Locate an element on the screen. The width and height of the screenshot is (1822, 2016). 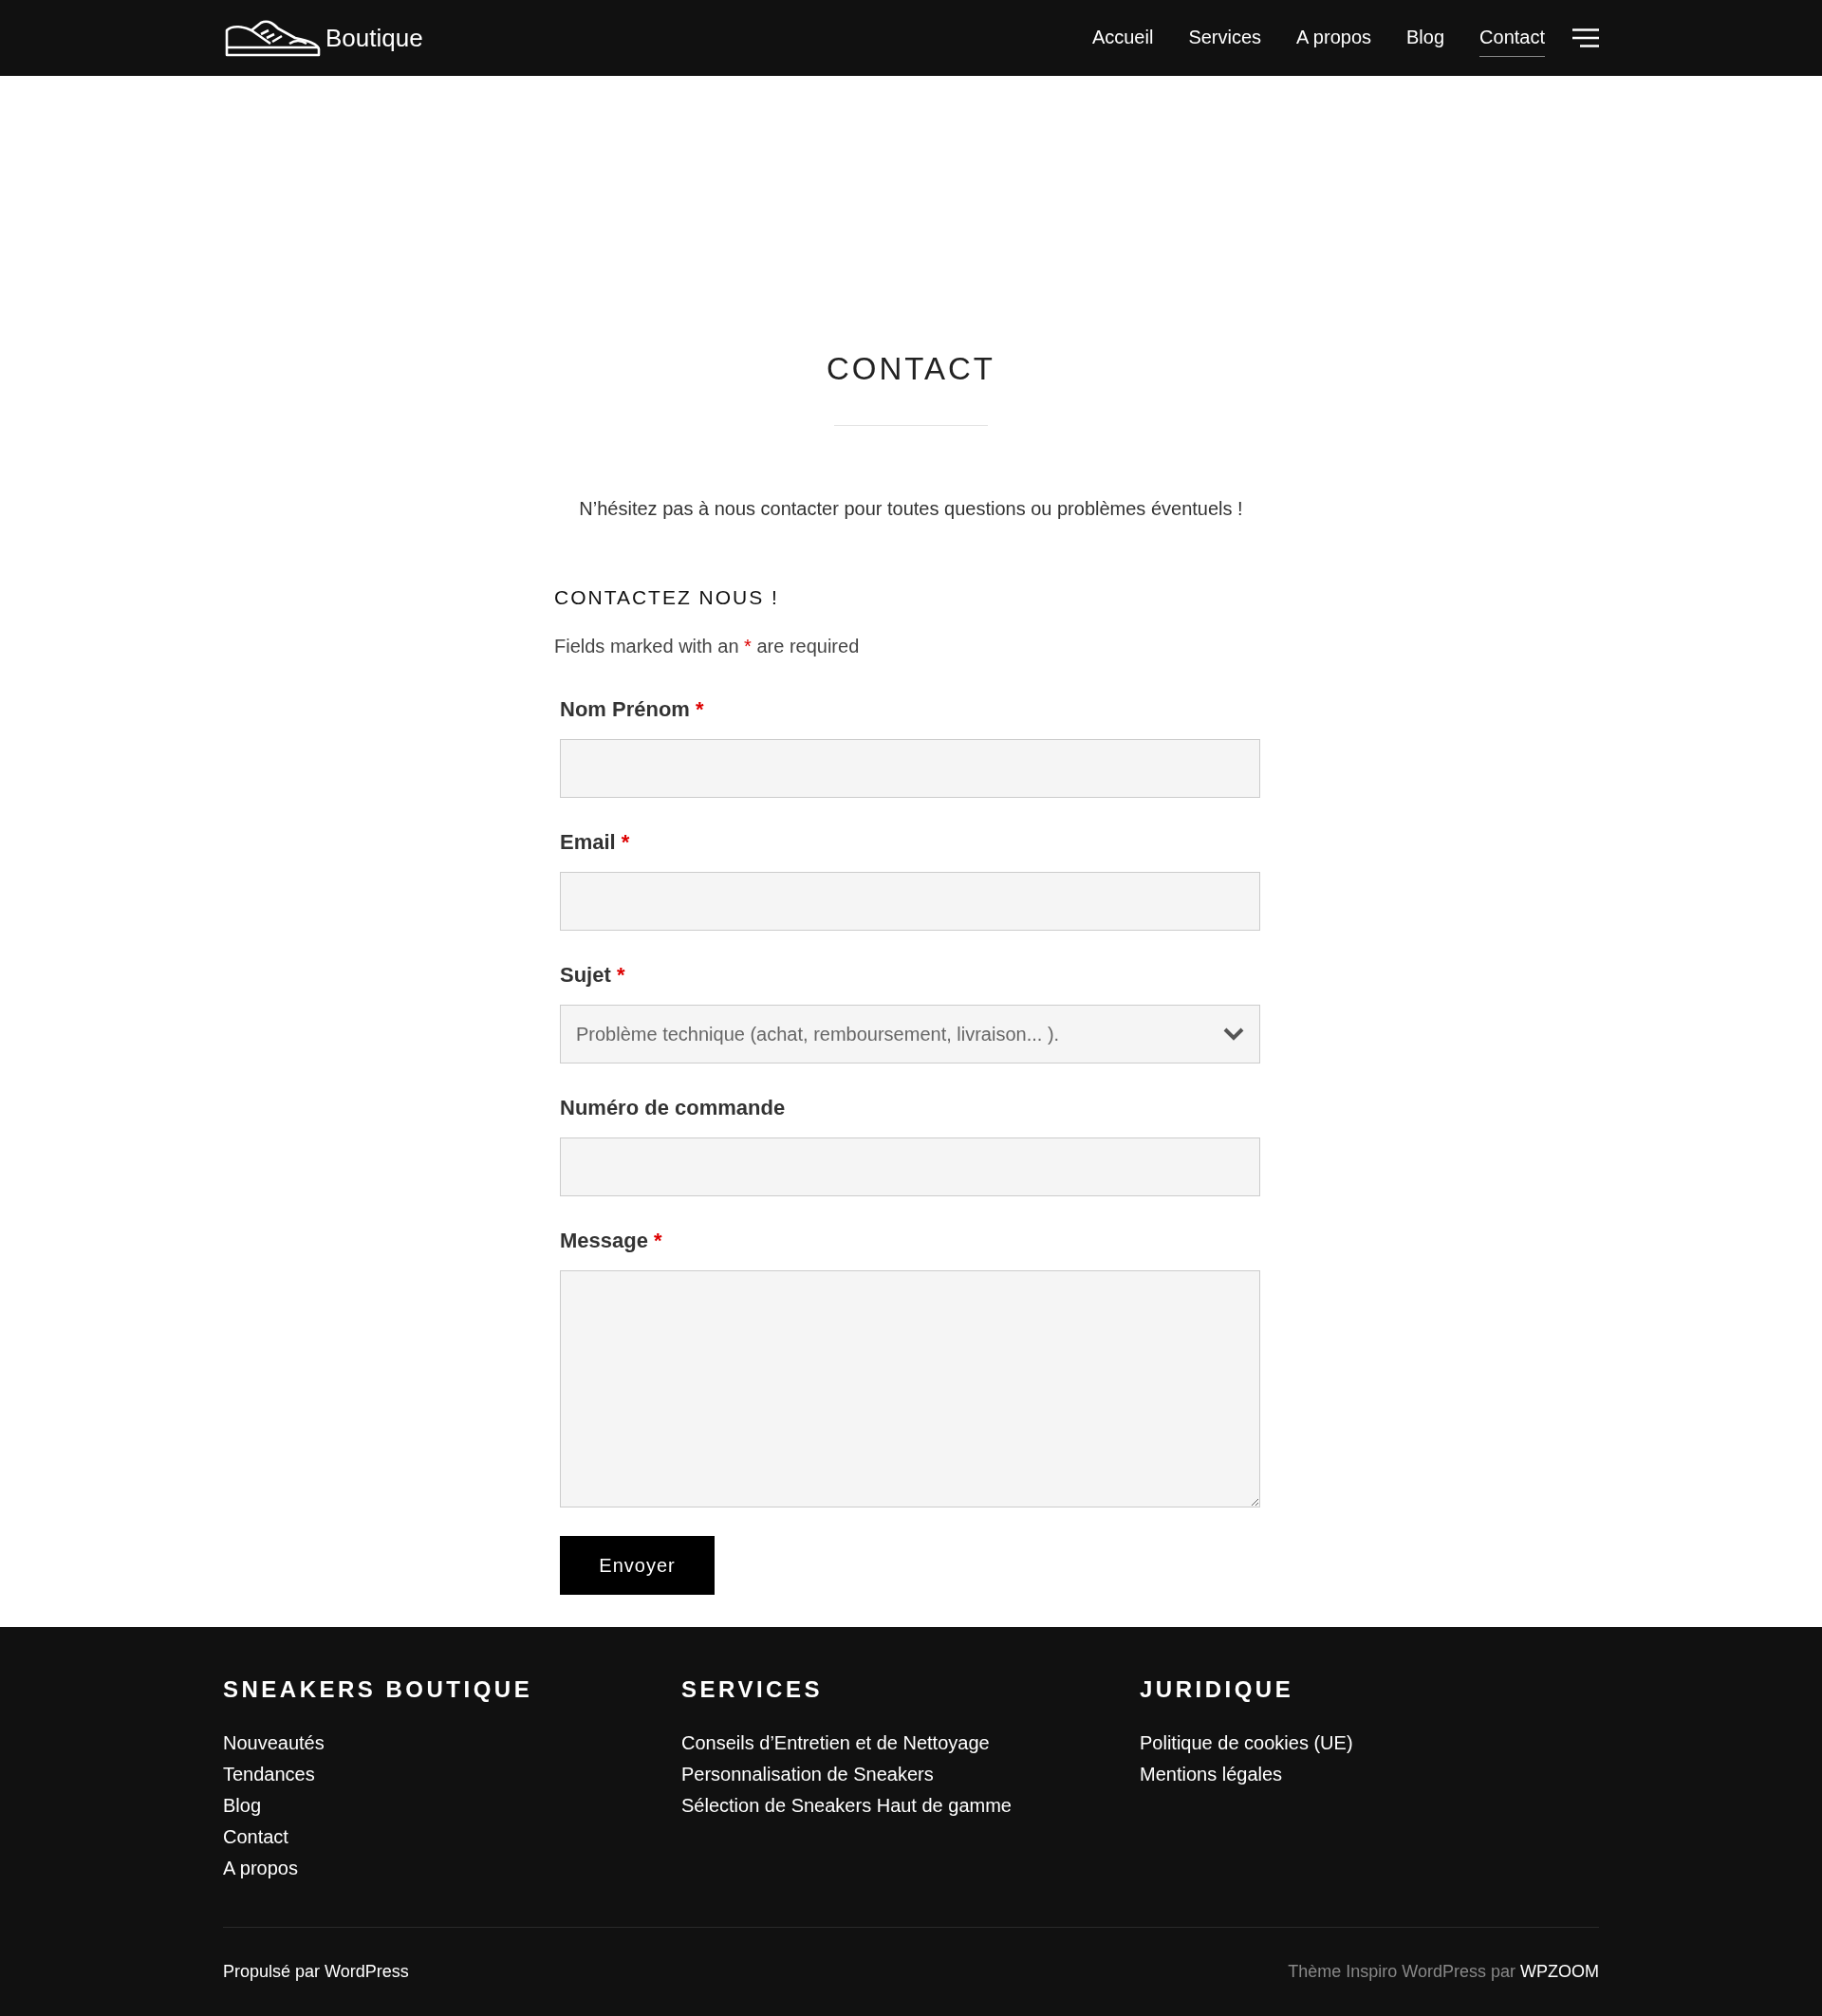
site-title: Boutique is located at coordinates (374, 38).